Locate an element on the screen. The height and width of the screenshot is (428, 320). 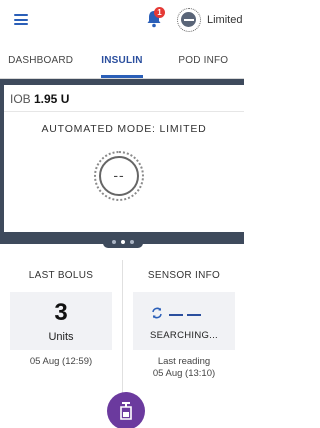
tab-insulin: INSULIN is located at coordinates (121, 61).